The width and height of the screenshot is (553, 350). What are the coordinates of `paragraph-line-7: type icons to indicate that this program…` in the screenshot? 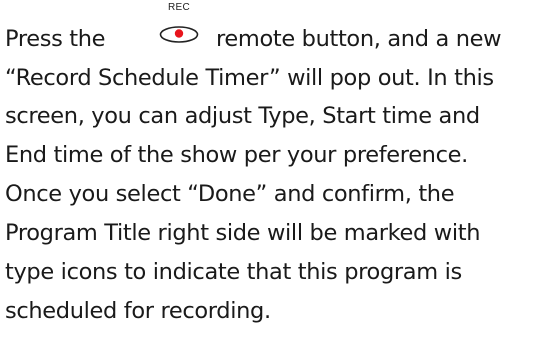 It's located at (233, 272).